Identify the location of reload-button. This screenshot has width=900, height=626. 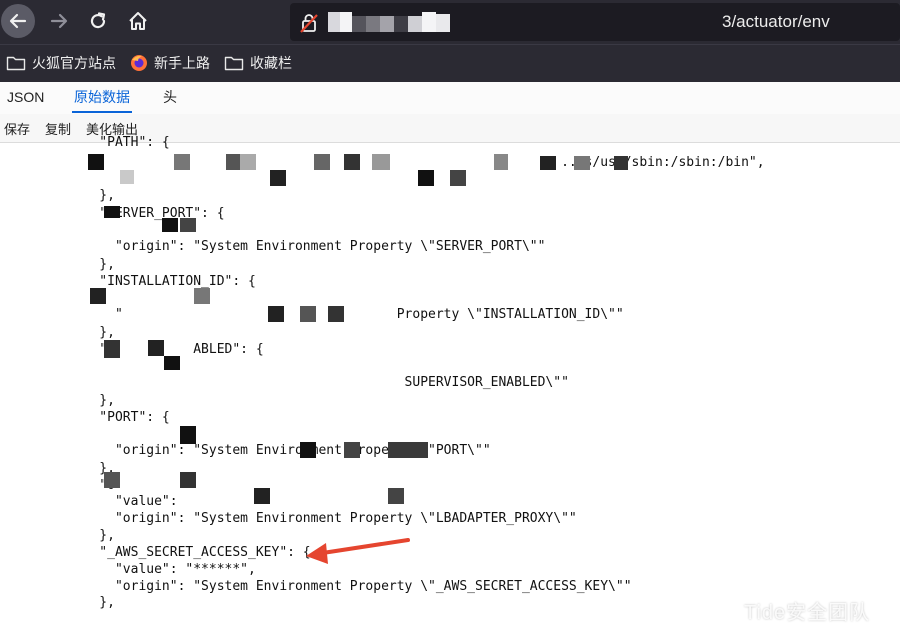
(98, 21).